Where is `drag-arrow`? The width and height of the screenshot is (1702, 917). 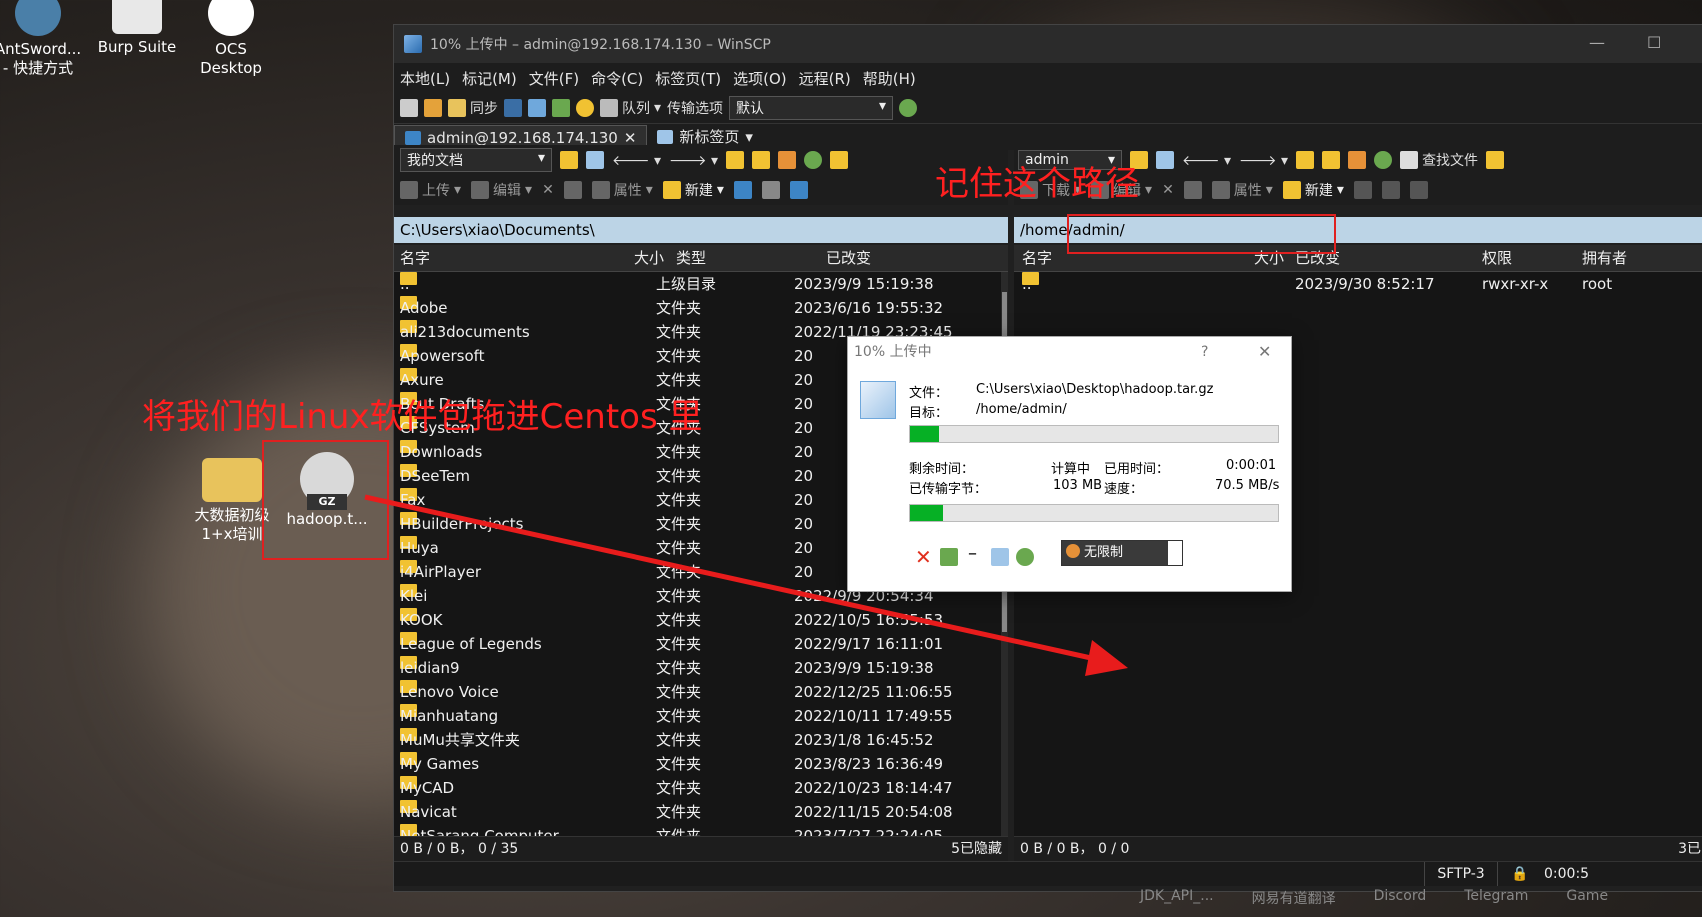
drag-arrow is located at coordinates (746, 585).